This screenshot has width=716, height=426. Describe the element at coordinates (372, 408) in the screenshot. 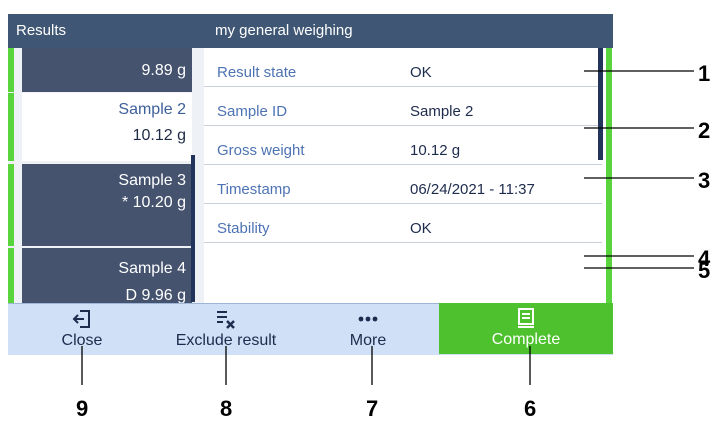

I see `callout-7: 7` at that location.